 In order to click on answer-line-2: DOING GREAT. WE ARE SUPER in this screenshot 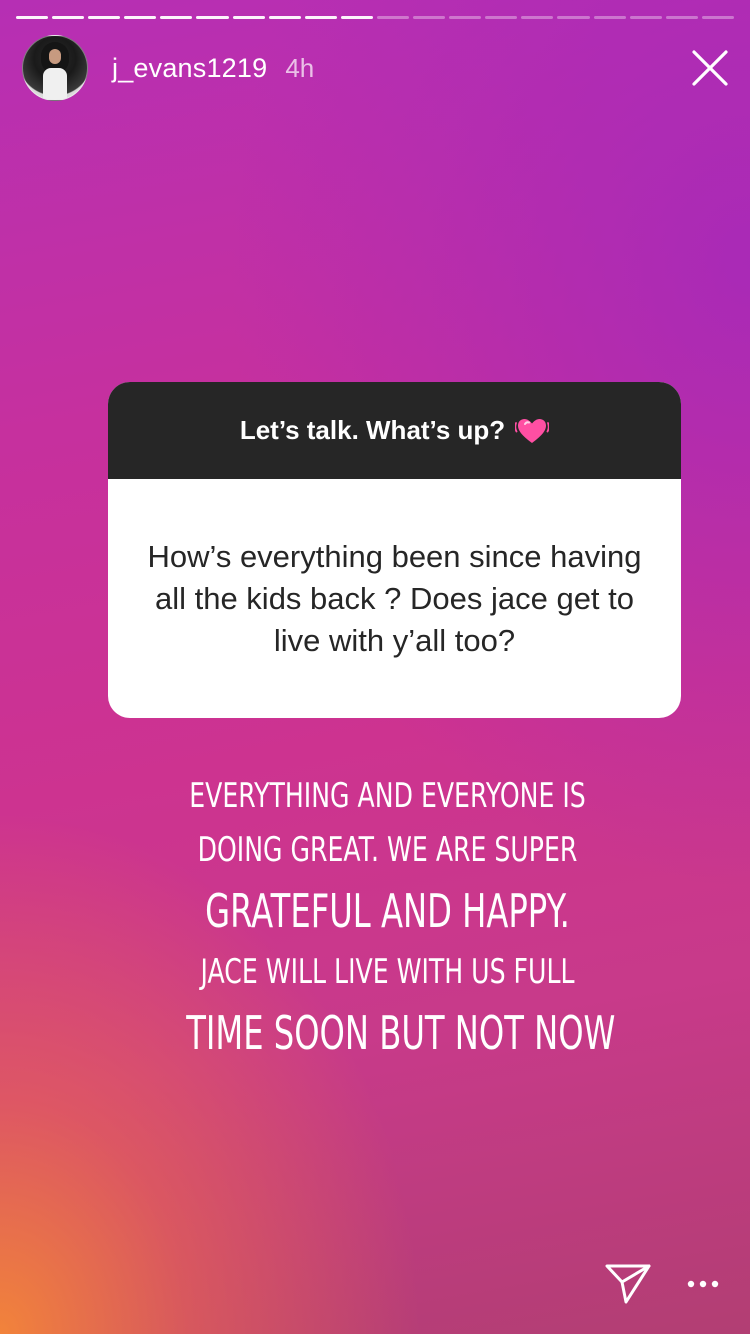, I will do `click(387, 850)`.